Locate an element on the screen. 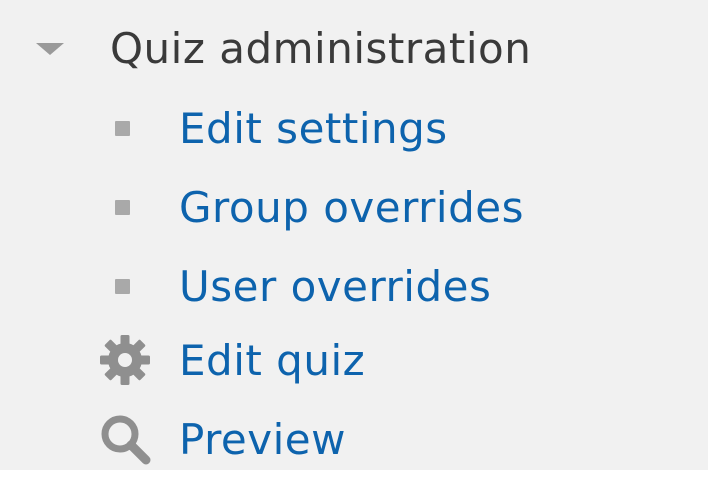 Image resolution: width=708 pixels, height=478 pixels. preview-link: Preview is located at coordinates (262, 439).